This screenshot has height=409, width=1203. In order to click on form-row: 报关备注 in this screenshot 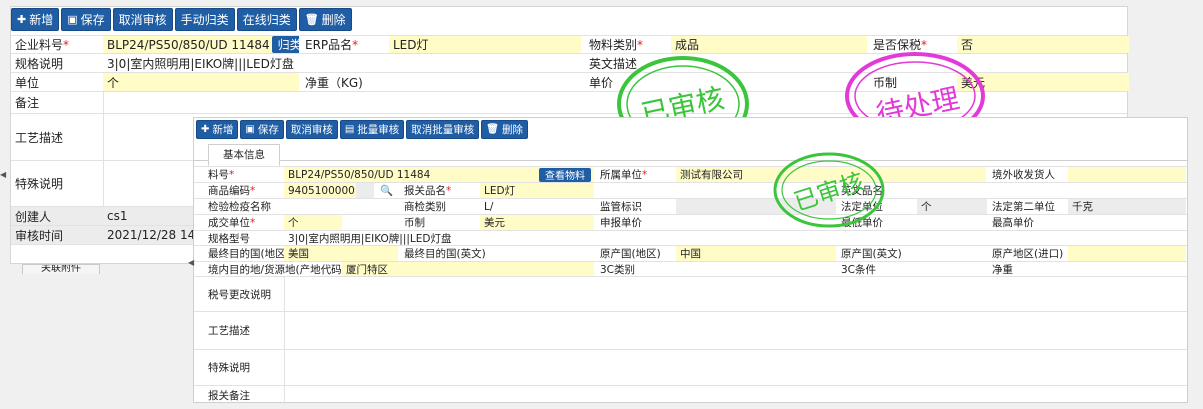, I will do `click(690, 394)`.